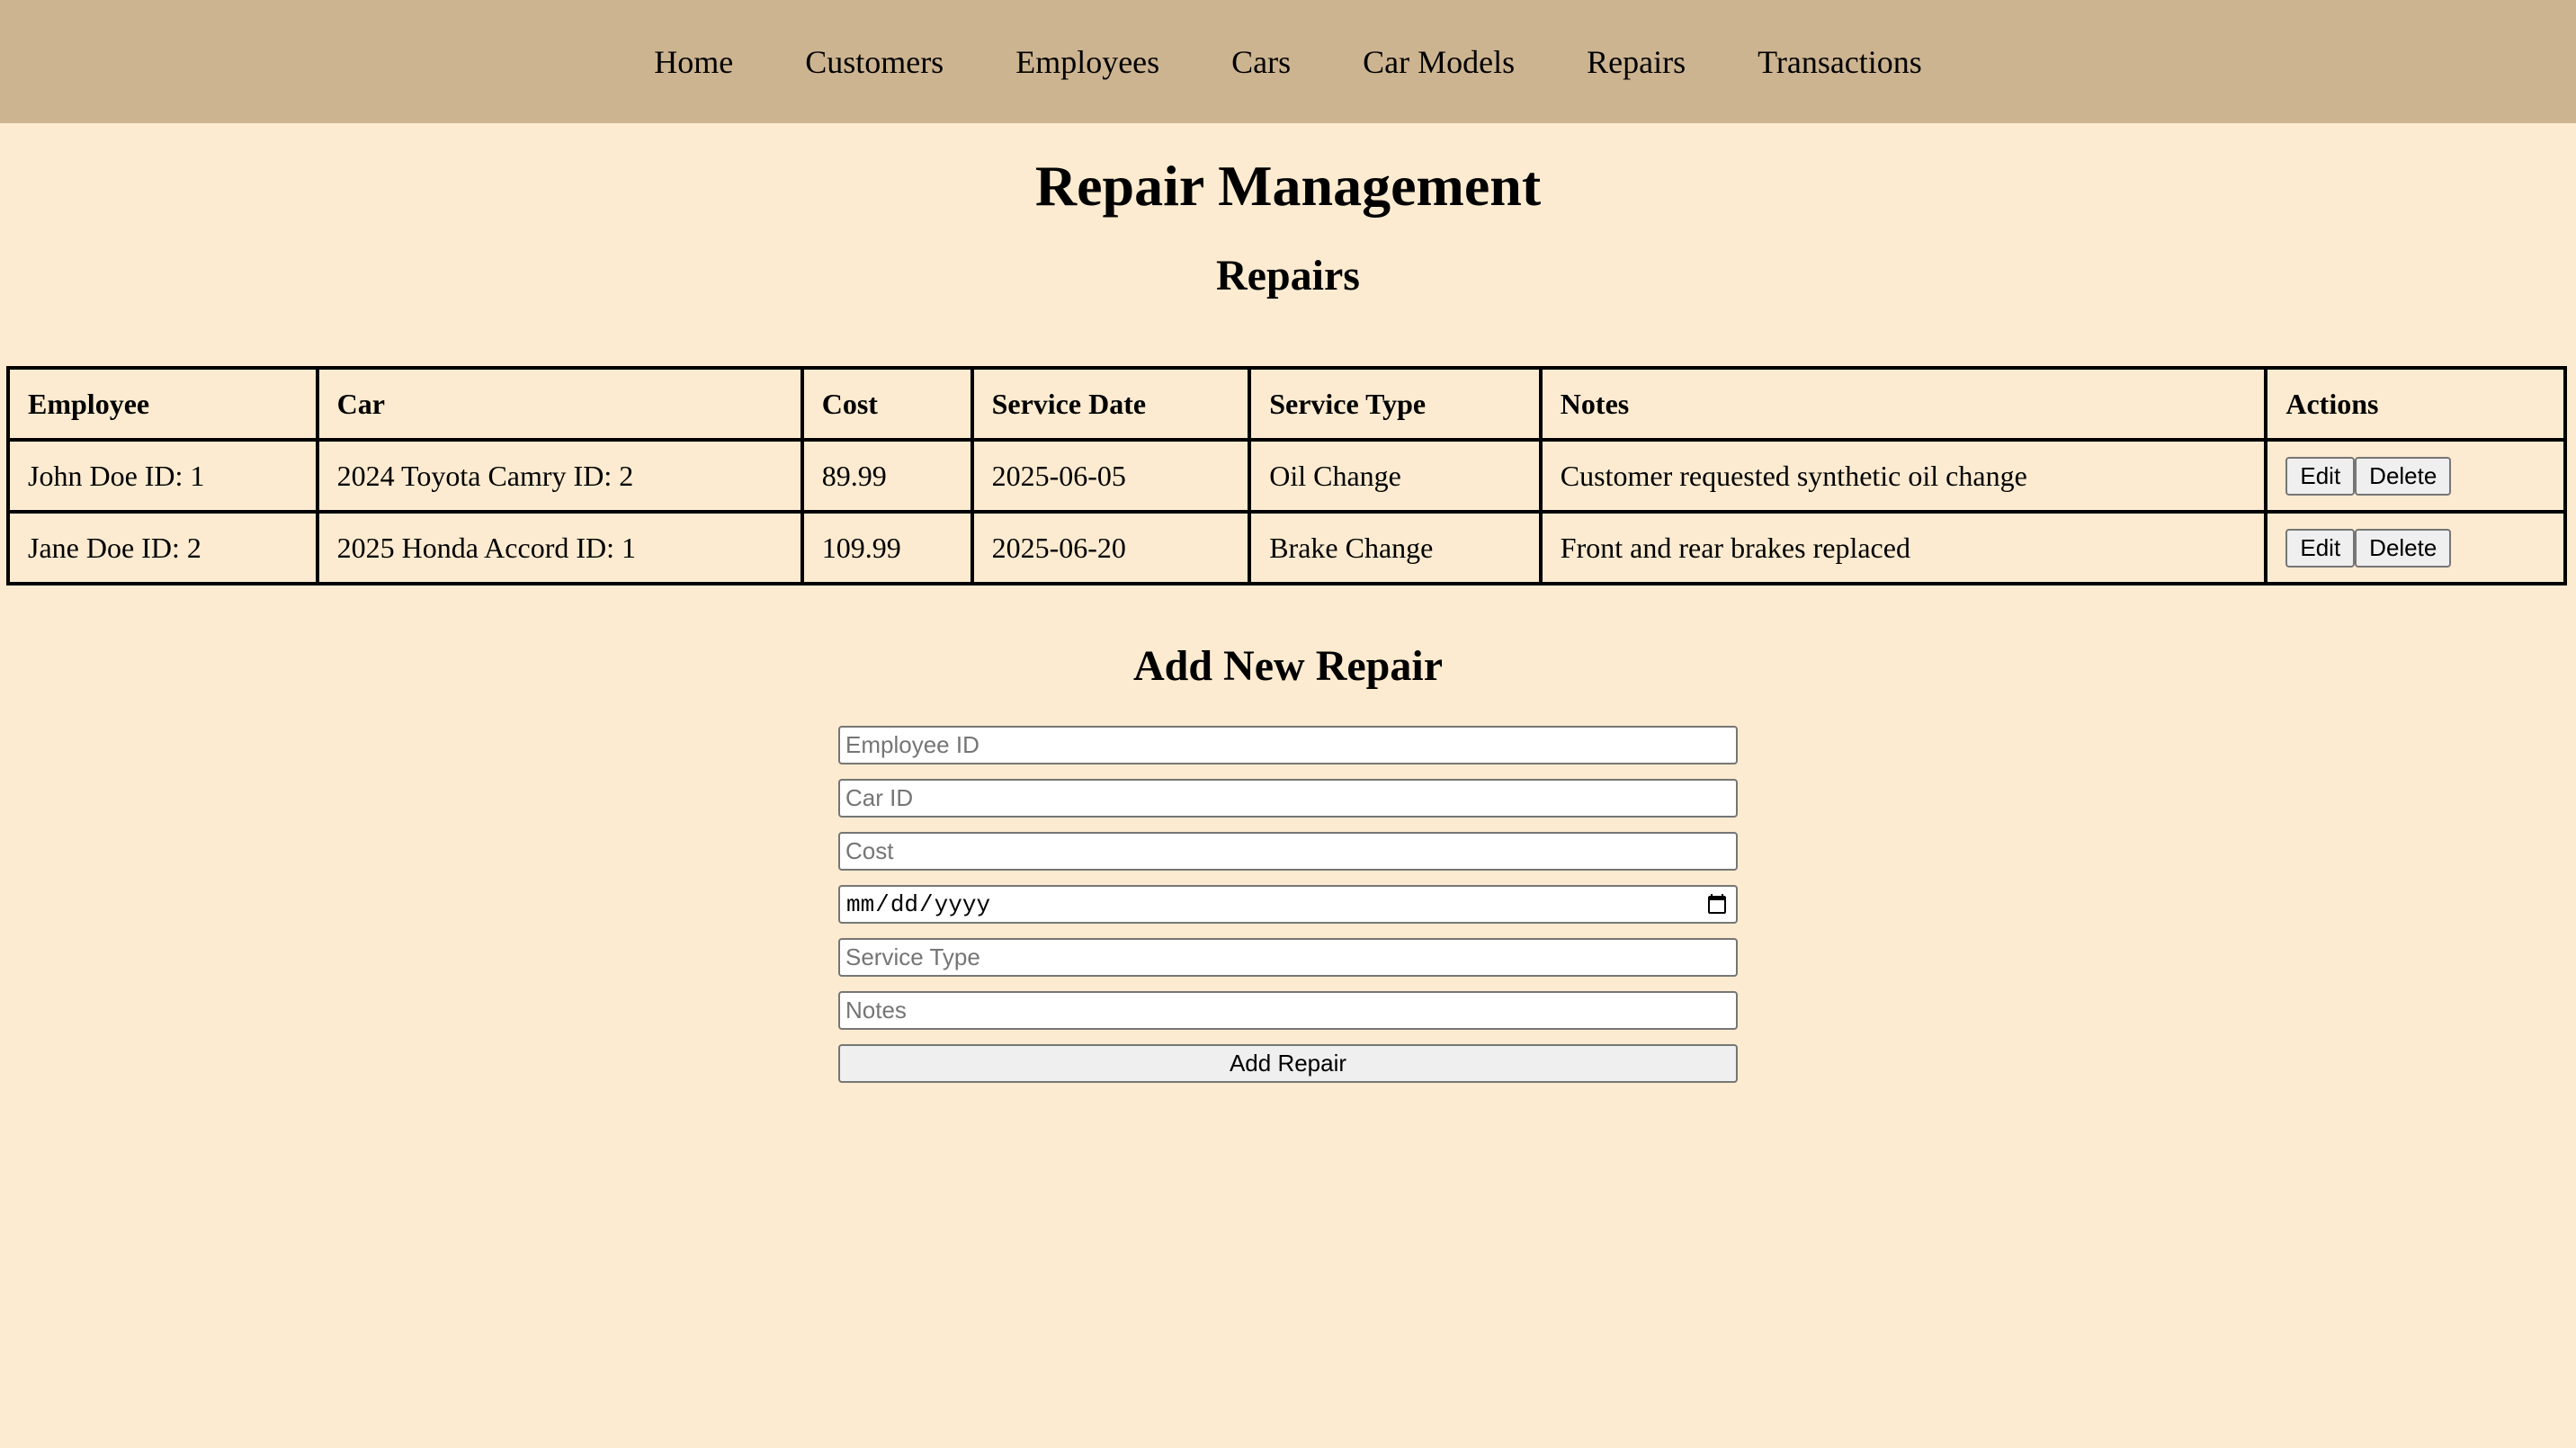 The image size is (2576, 1448). Describe the element at coordinates (1111, 547) in the screenshot. I see `cell-service-date: 2025-06-20` at that location.